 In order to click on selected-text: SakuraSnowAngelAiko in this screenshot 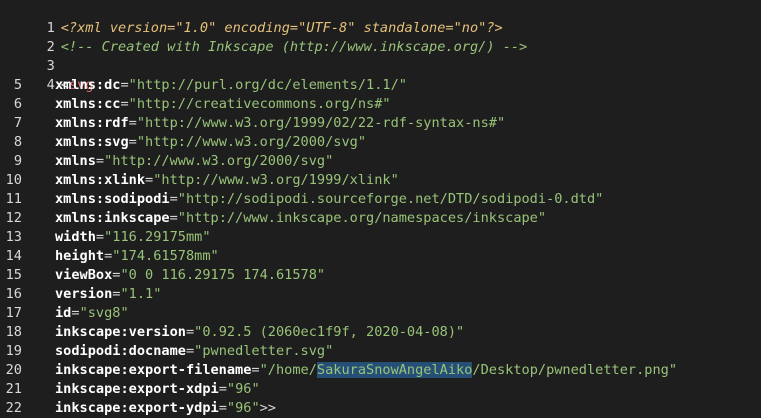, I will do `click(394, 370)`.